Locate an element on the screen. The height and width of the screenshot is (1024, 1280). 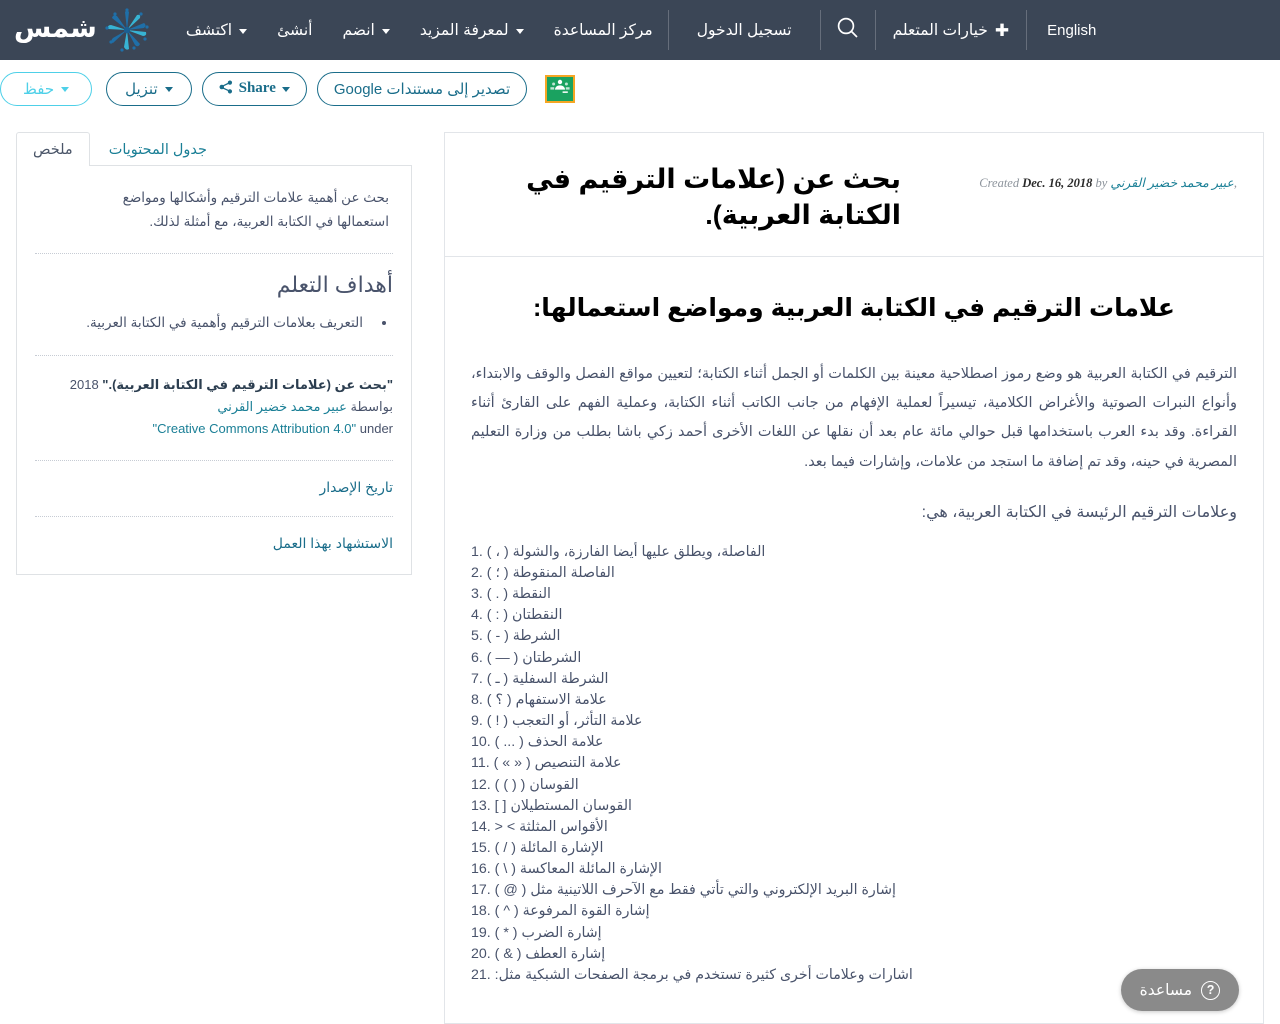
plus-icon: ✚ is located at coordinates (1002, 30).